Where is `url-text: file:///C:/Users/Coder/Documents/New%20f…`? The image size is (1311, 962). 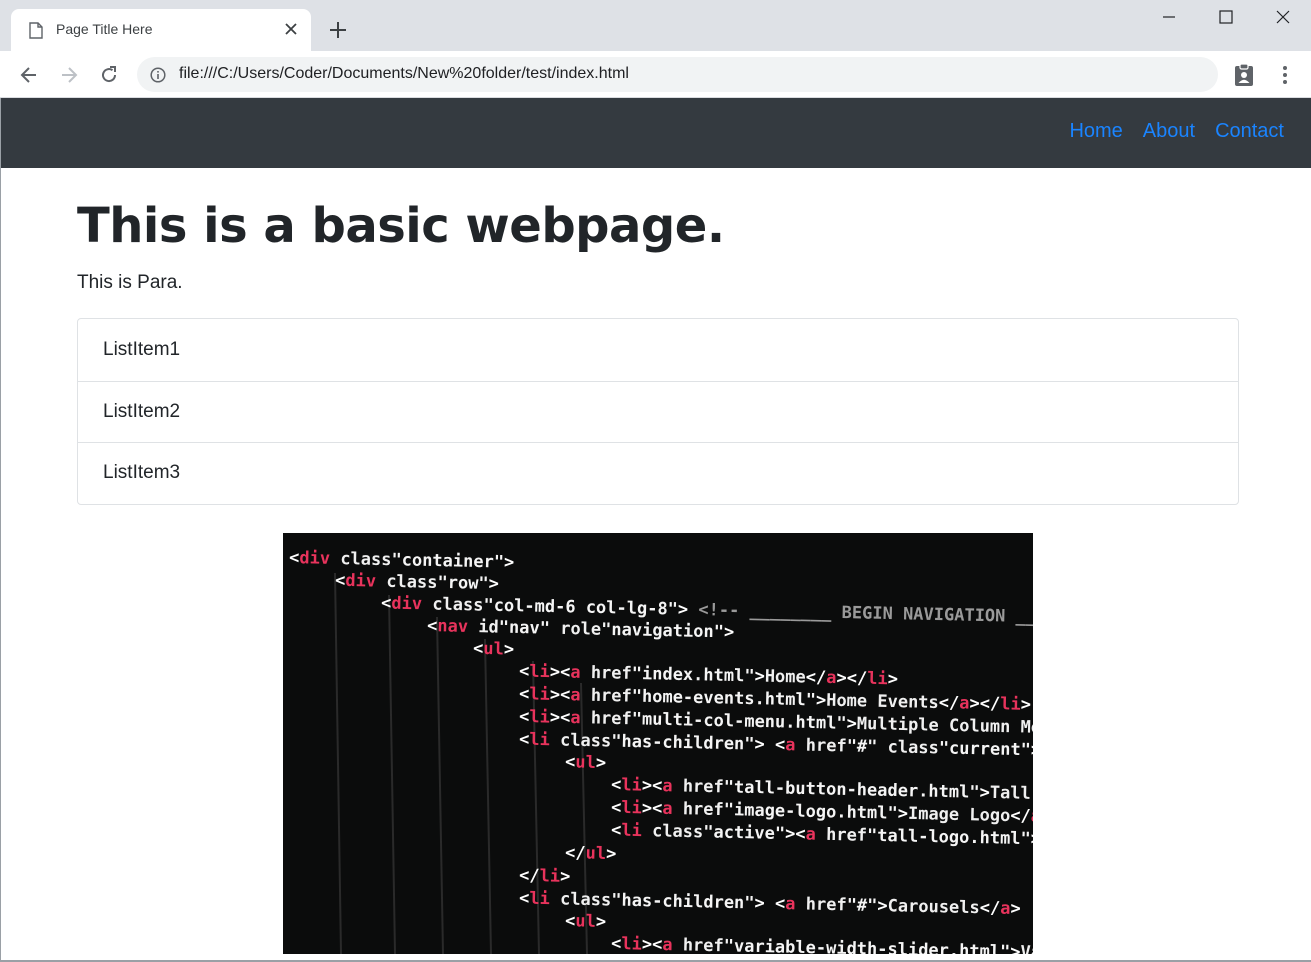 url-text: file:///C:/Users/Coder/Documents/New%20f… is located at coordinates (404, 74).